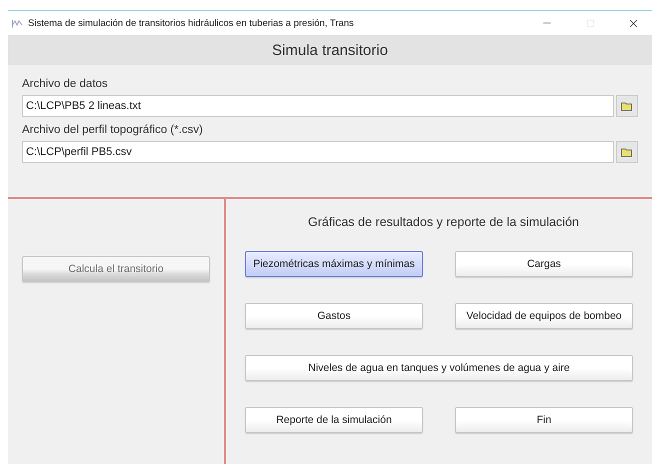 The width and height of the screenshot is (652, 464). I want to click on result-button: Gastos, so click(334, 316).